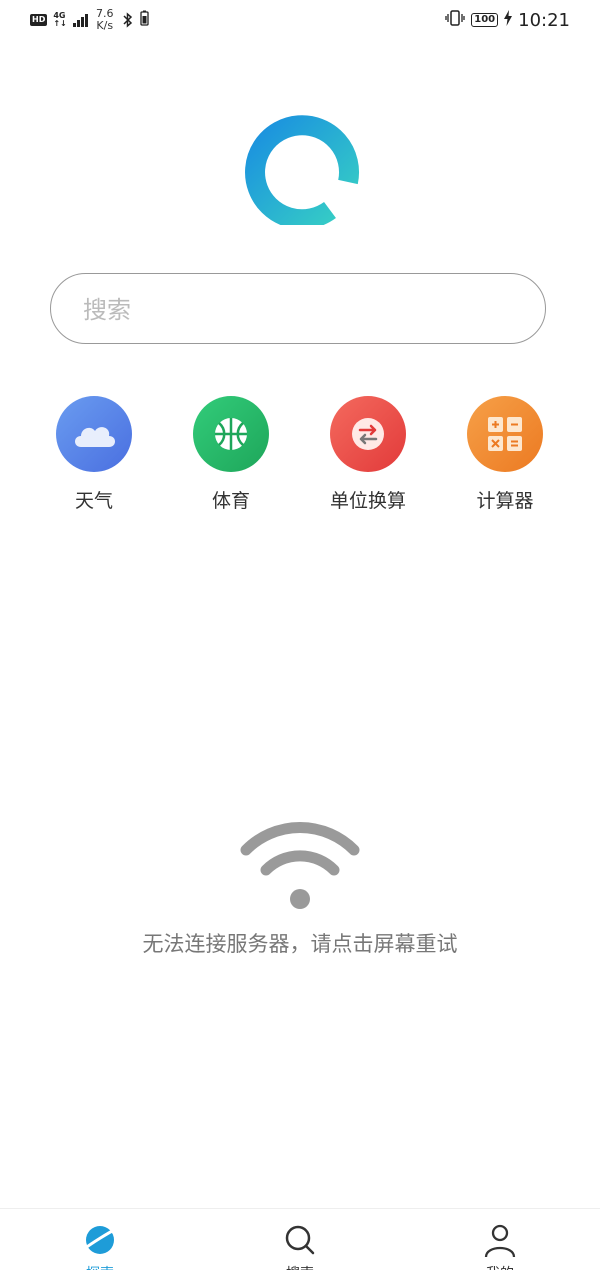 Image resolution: width=600 pixels, height=1270 pixels. I want to click on tool-calculator-label: 计算器, so click(505, 501).